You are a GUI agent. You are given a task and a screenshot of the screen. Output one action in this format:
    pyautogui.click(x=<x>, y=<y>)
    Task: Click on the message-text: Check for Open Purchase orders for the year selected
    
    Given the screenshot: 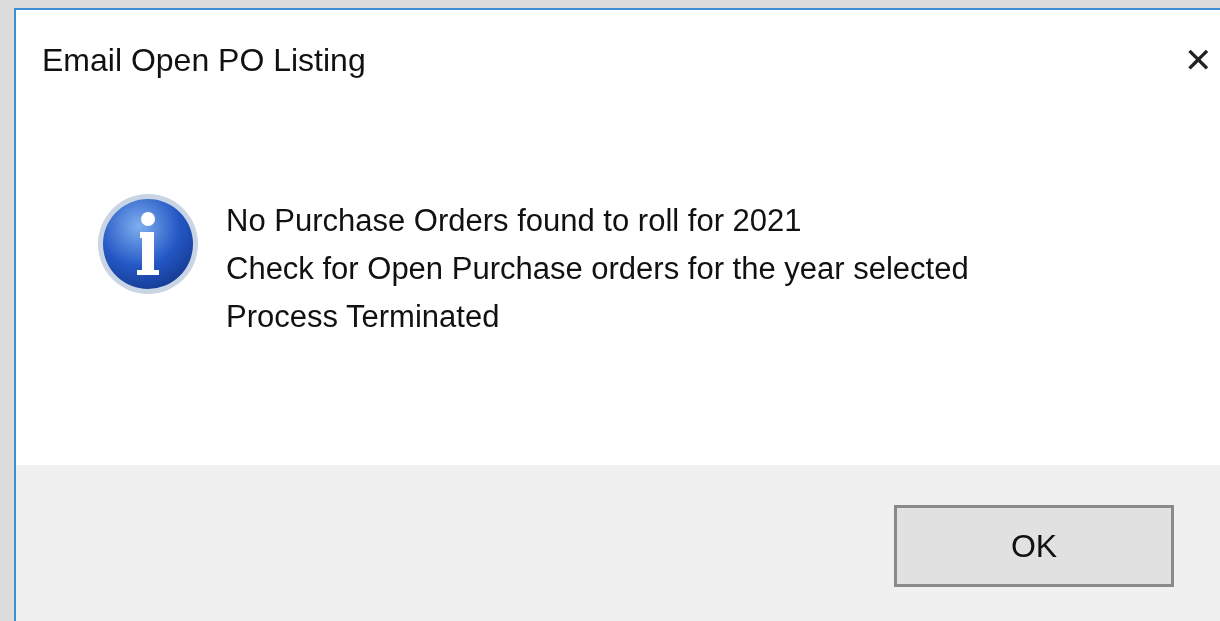 What is the action you would take?
    pyautogui.click(x=597, y=269)
    